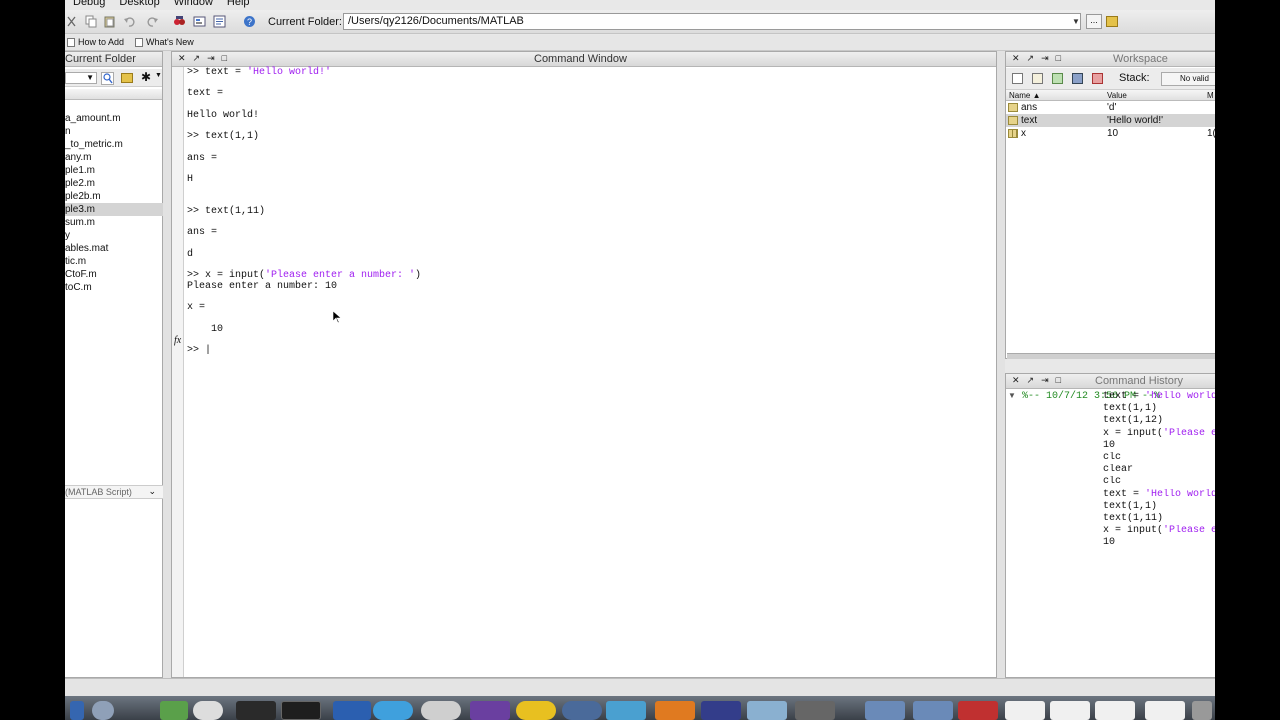  Describe the element at coordinates (219, 21) in the screenshot. I see `profiler-icon` at that location.